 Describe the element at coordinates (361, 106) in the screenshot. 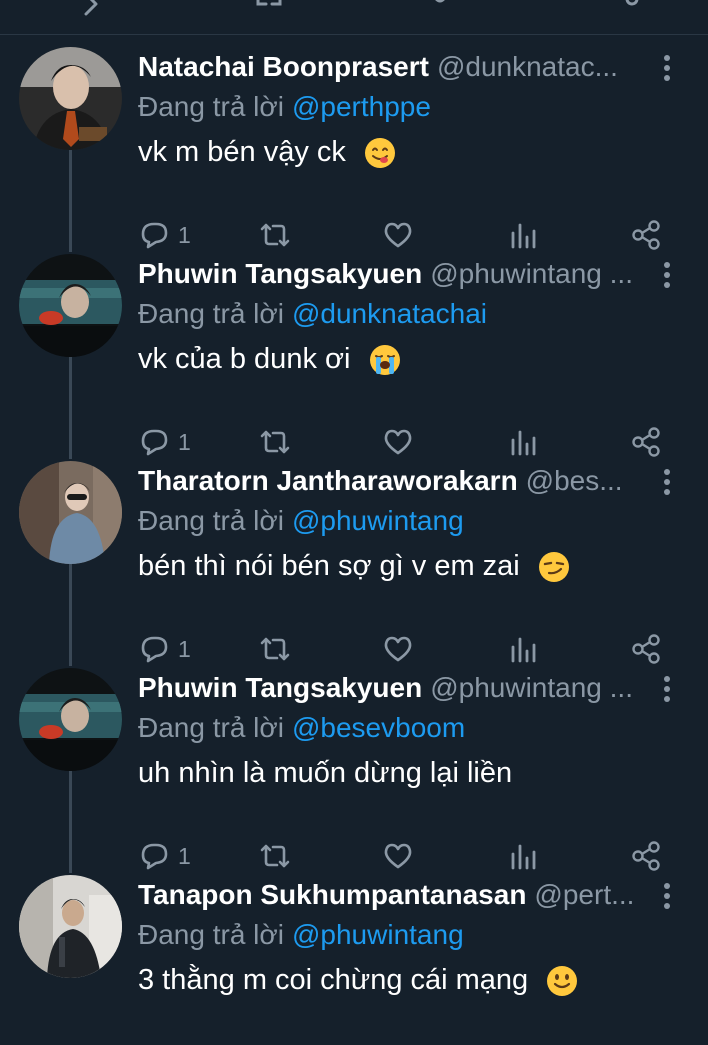

I see `mention-link: @perthppe` at that location.